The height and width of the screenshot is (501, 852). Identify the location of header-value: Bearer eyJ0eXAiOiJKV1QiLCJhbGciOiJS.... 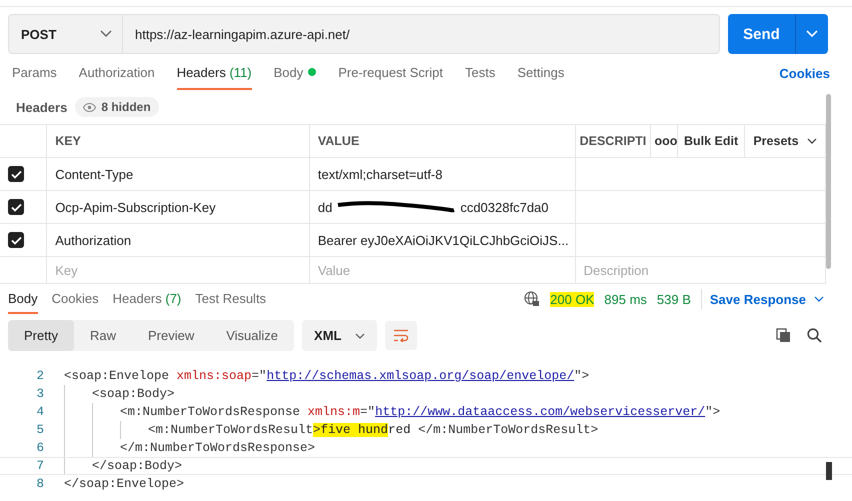
(443, 240).